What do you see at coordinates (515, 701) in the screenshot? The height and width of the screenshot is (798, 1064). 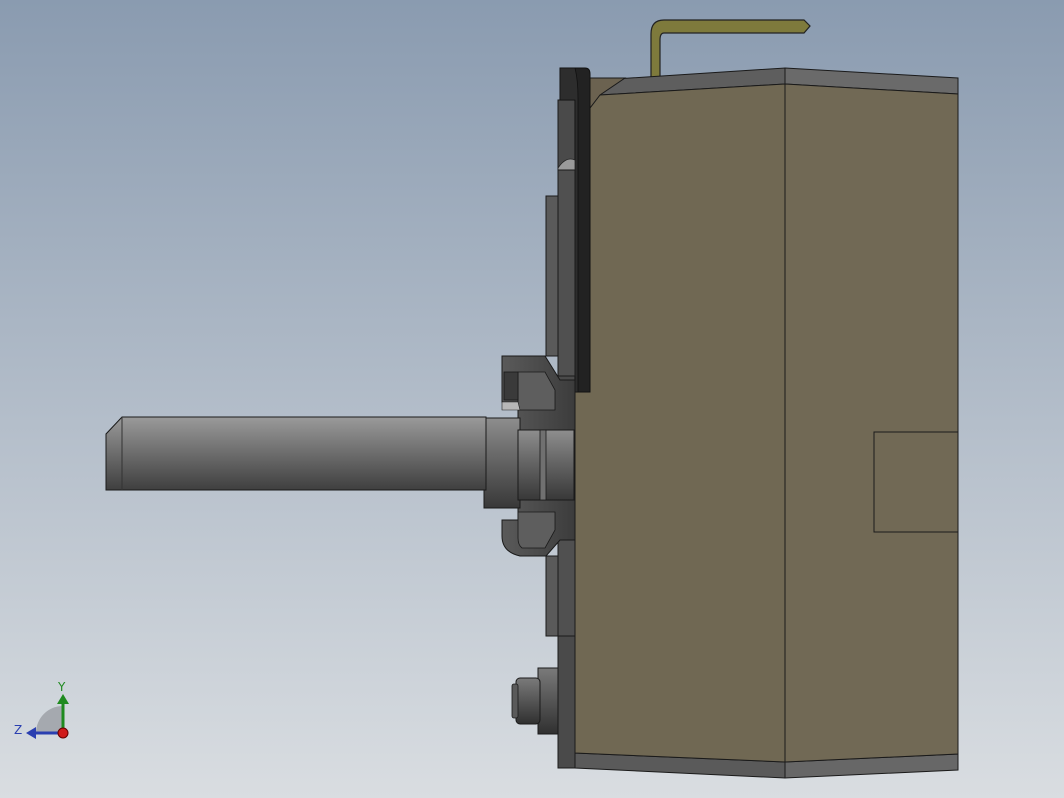 I see `cable-gland-rim` at bounding box center [515, 701].